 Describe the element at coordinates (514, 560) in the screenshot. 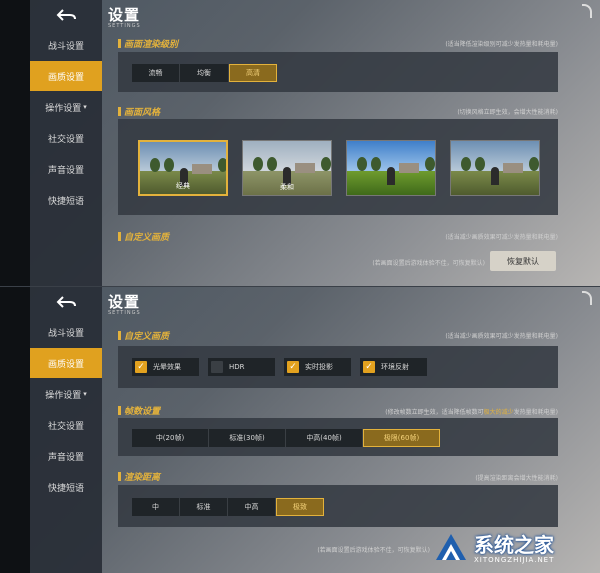

I see `watermark-url: XITONGZHIJIA.NET` at that location.